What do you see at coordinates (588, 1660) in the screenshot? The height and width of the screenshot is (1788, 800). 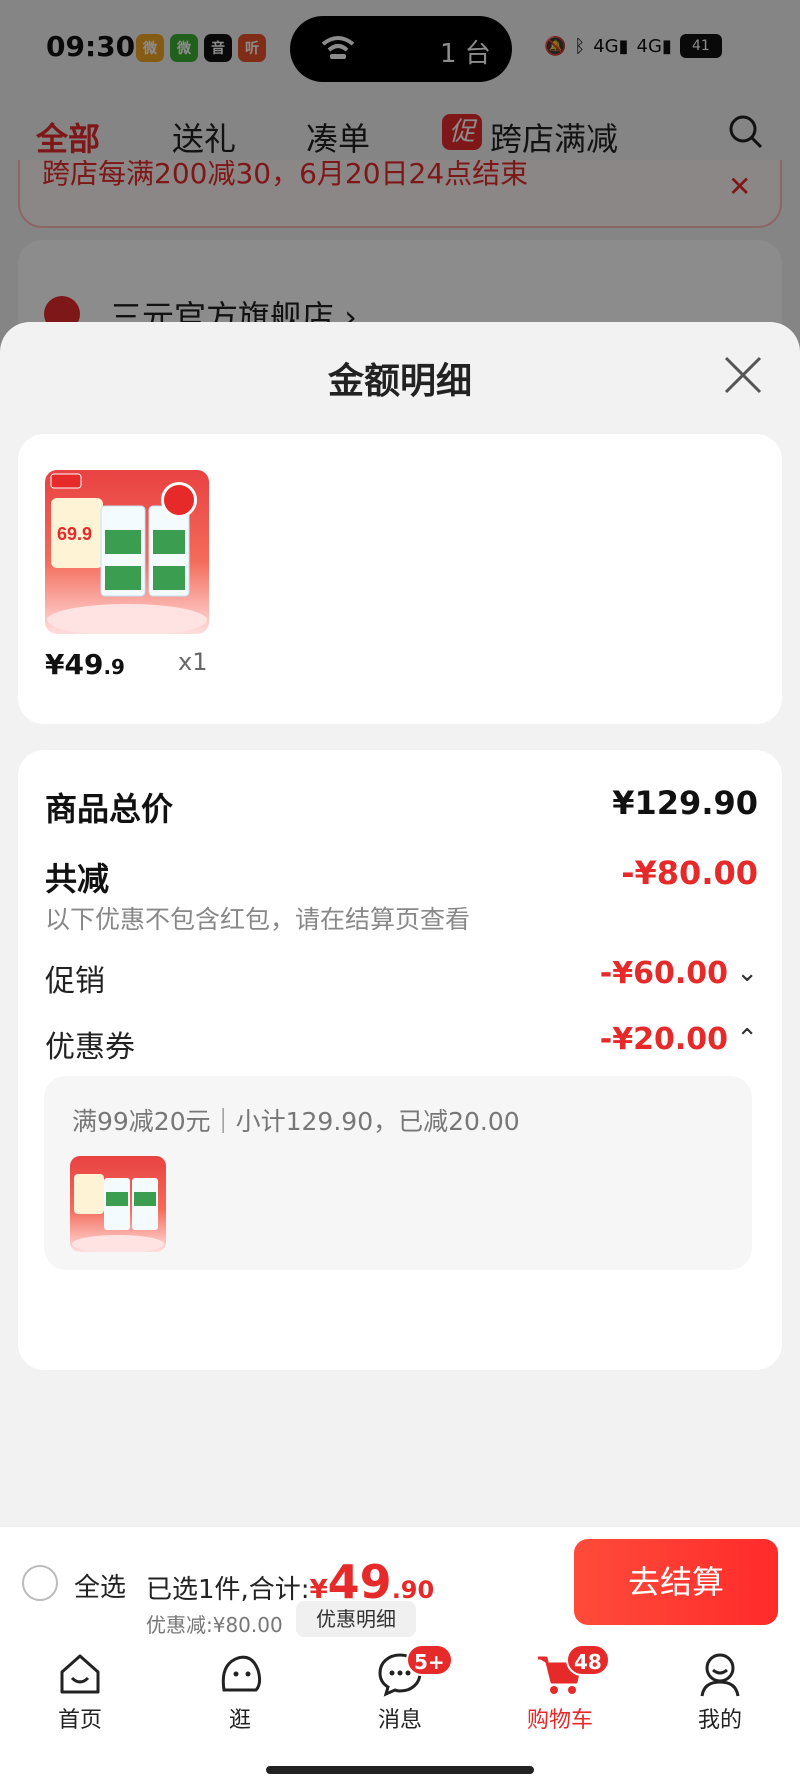 I see `cart-badge: 48` at bounding box center [588, 1660].